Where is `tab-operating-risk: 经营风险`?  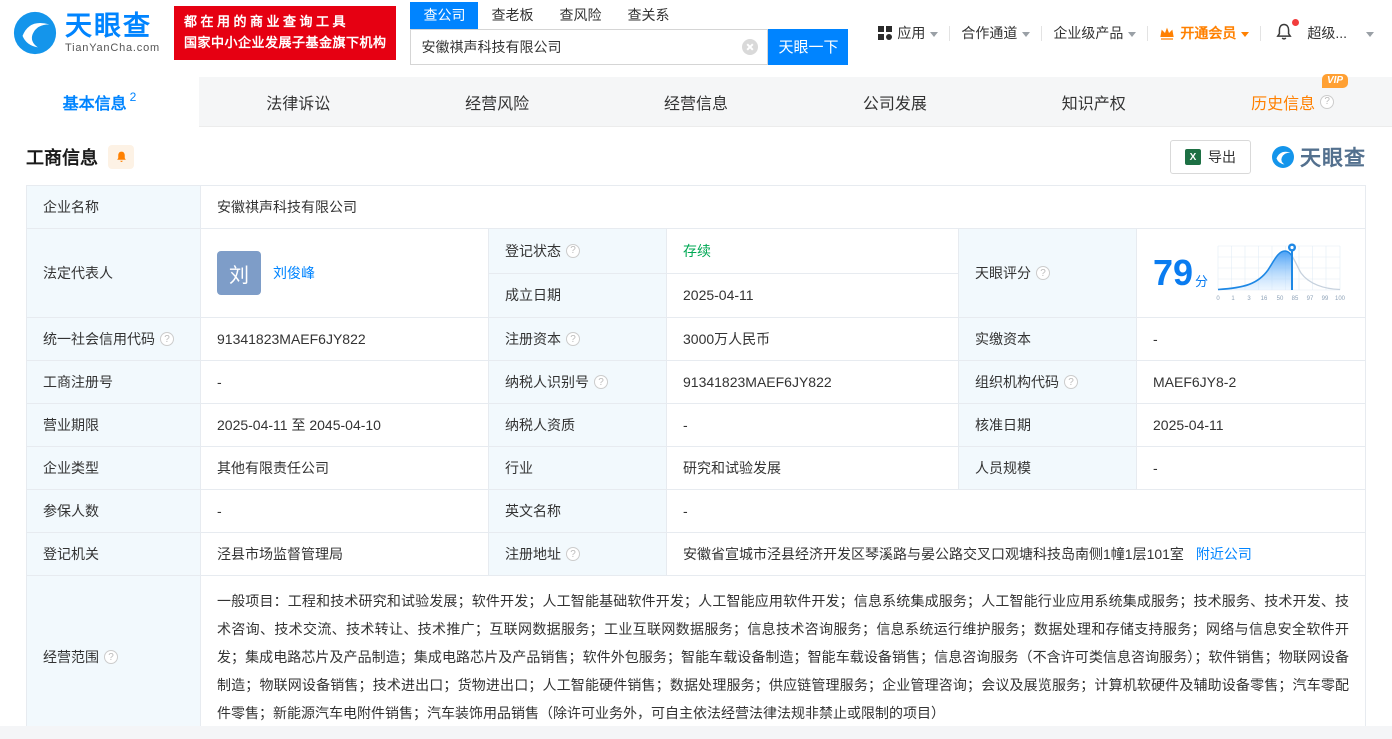 tab-operating-risk: 经营风险 is located at coordinates (497, 101).